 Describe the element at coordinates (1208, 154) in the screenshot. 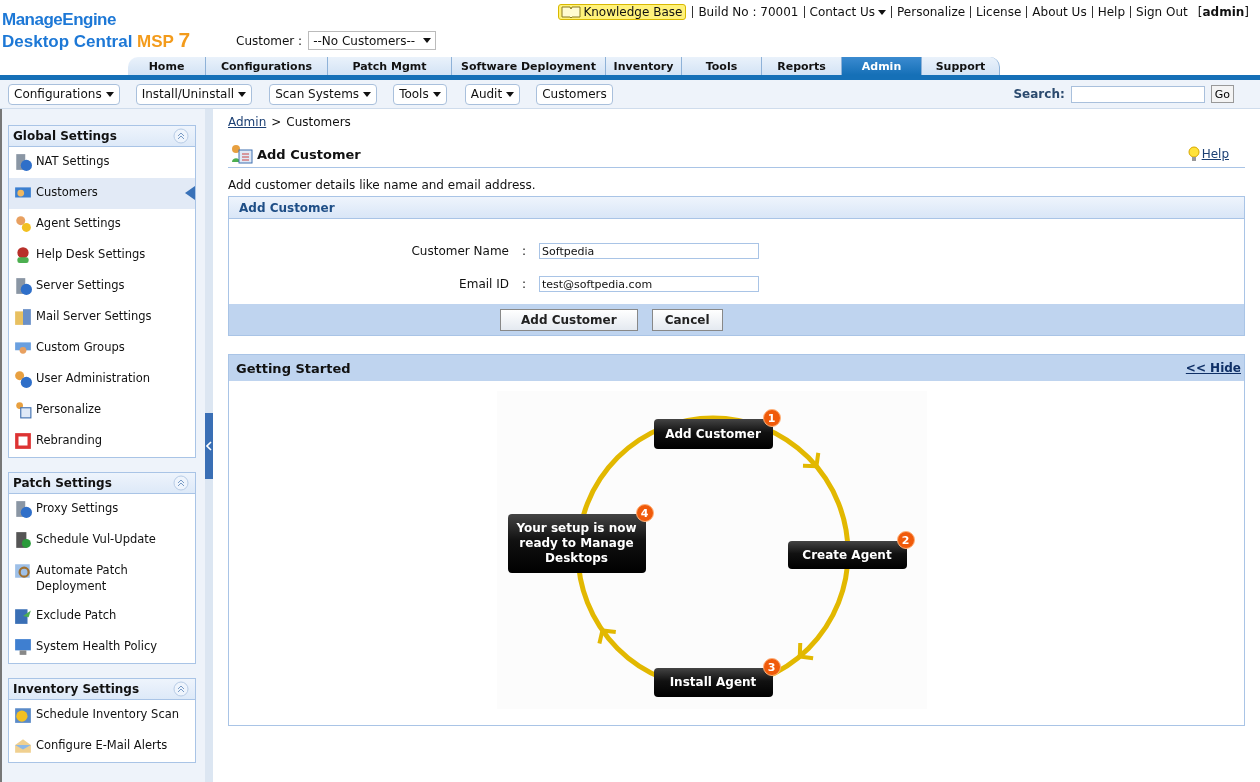

I see `help-link: Help` at that location.